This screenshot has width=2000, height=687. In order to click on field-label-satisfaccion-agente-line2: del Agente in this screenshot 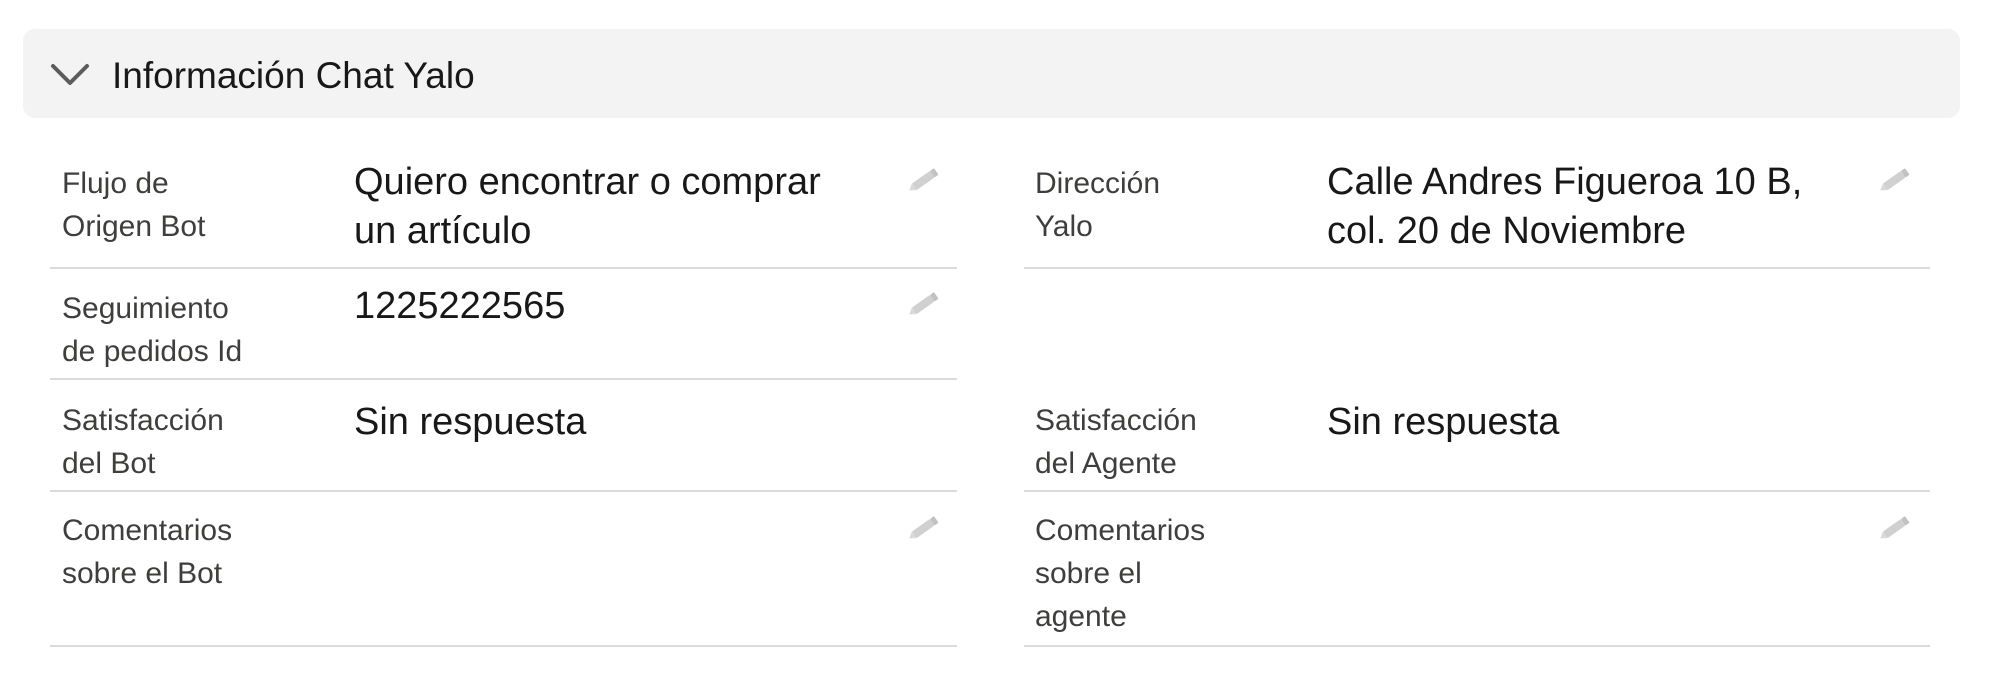, I will do `click(1106, 463)`.